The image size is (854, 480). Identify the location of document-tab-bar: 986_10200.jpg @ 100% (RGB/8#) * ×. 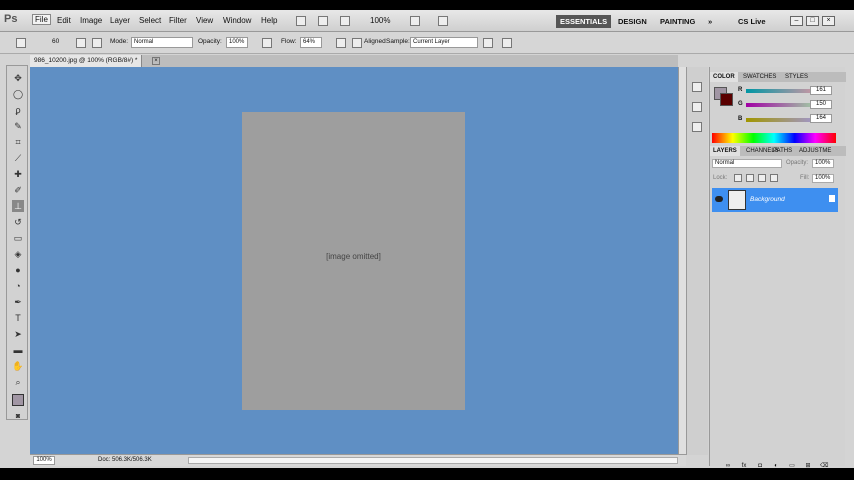
(354, 61).